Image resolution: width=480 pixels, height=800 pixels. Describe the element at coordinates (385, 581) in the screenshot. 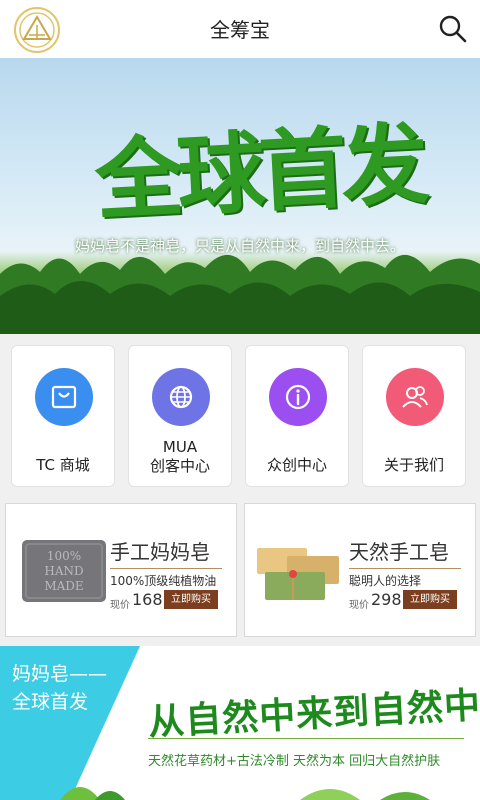

I see `product-desc: 聪明人的选择` at that location.